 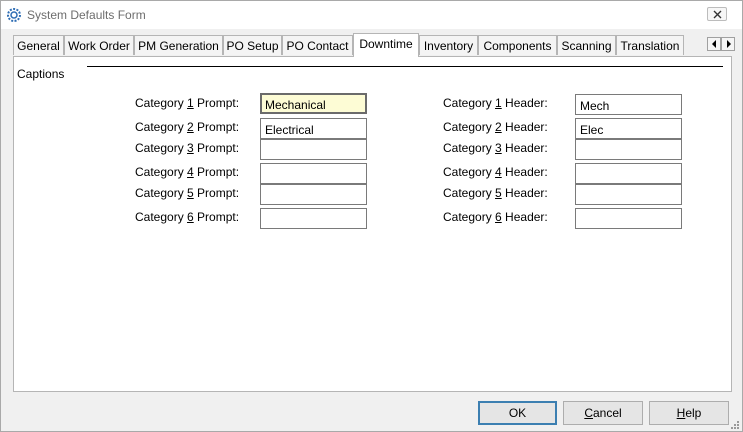 What do you see at coordinates (41, 74) in the screenshot?
I see `captions-group-title: Captions` at bounding box center [41, 74].